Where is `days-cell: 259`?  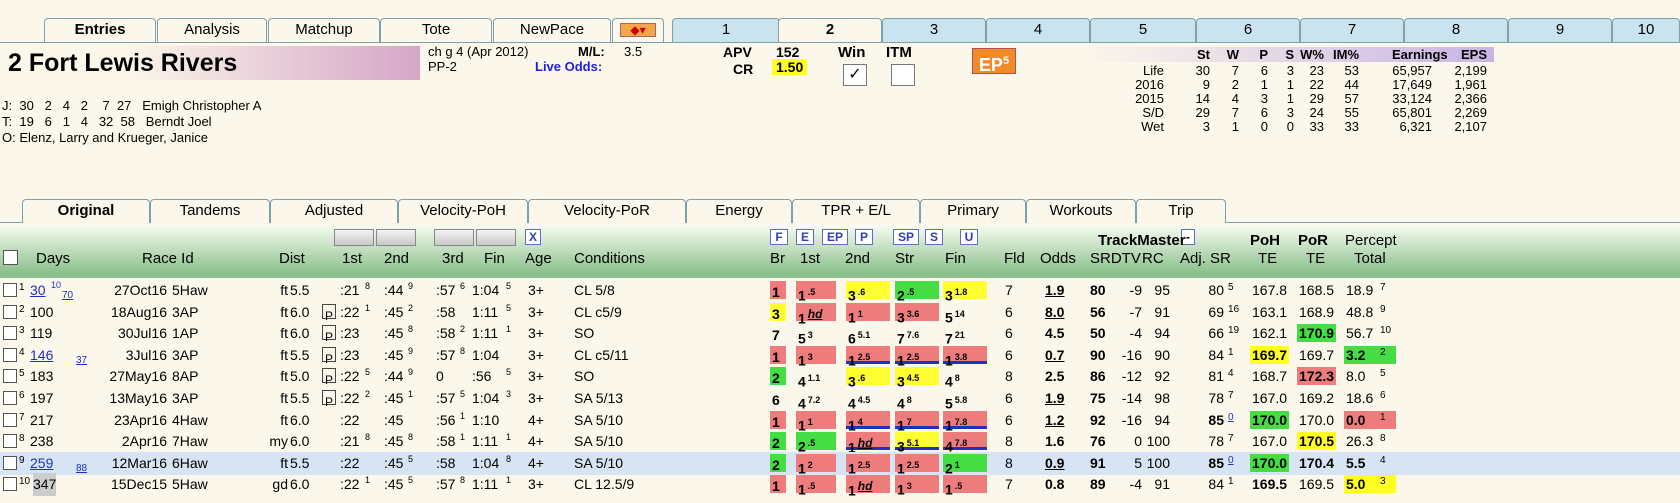
days-cell: 259 is located at coordinates (41, 463).